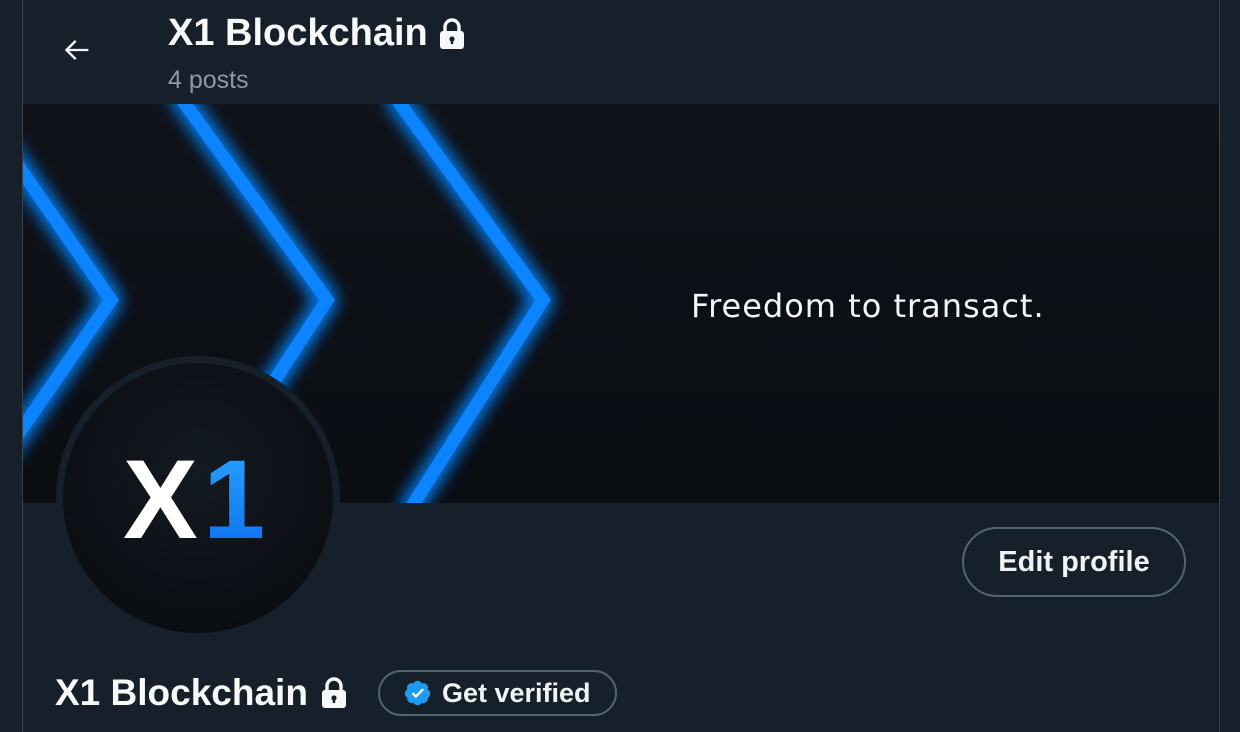 Image resolution: width=1240 pixels, height=732 pixels. I want to click on x1-logo: X 1, so click(194, 498).